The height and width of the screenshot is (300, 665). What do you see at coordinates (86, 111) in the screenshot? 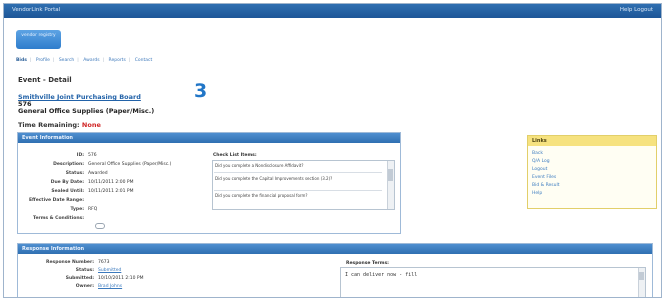
I see `event-name: General Office Supplies (Paper/Misc.)` at bounding box center [86, 111].